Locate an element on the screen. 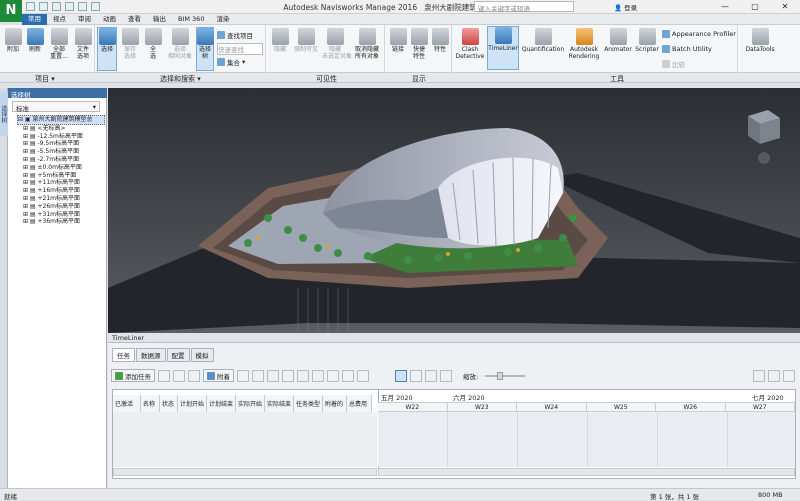 The height and width of the screenshot is (501, 800). col-planned-start: 计划开始 is located at coordinates (192, 403).